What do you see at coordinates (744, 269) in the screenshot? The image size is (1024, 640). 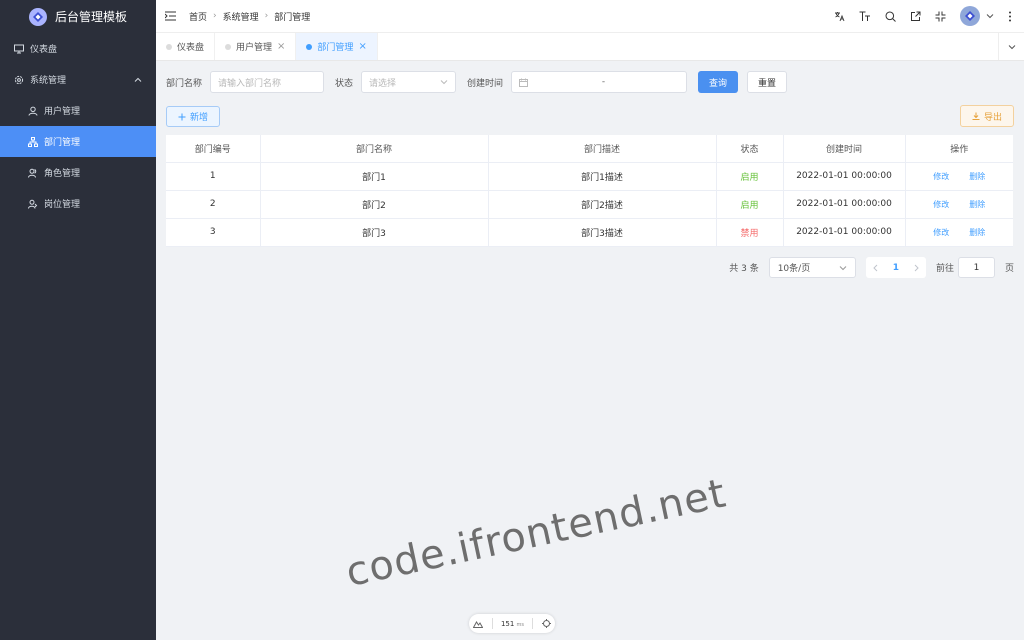 I see `total-count: 共 3 条` at bounding box center [744, 269].